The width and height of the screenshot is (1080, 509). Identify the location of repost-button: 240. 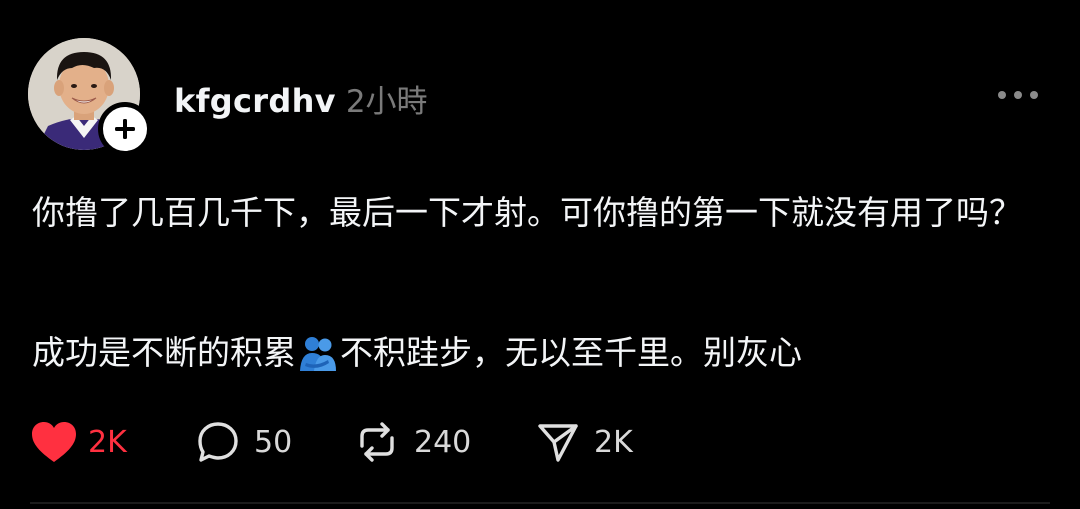
(445, 442).